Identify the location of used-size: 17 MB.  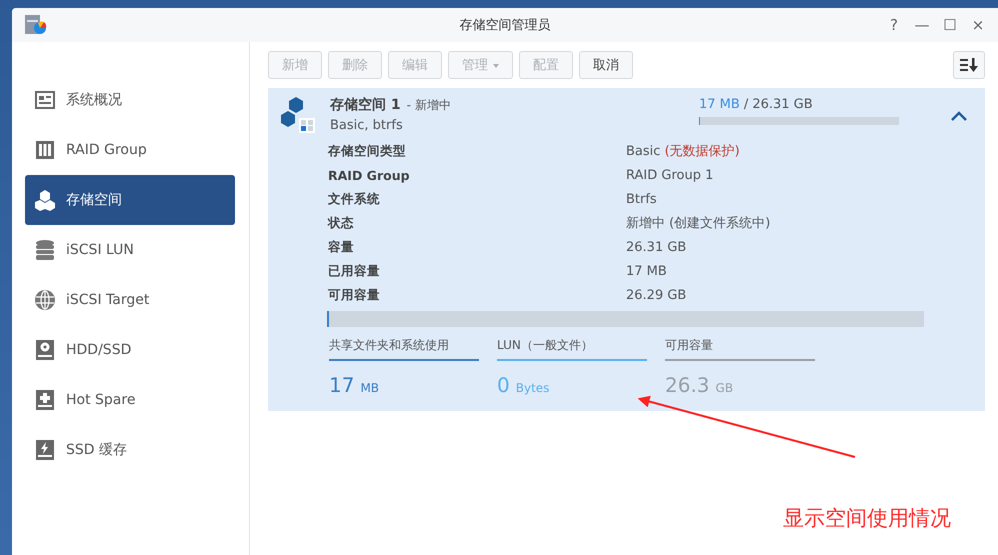
(719, 104).